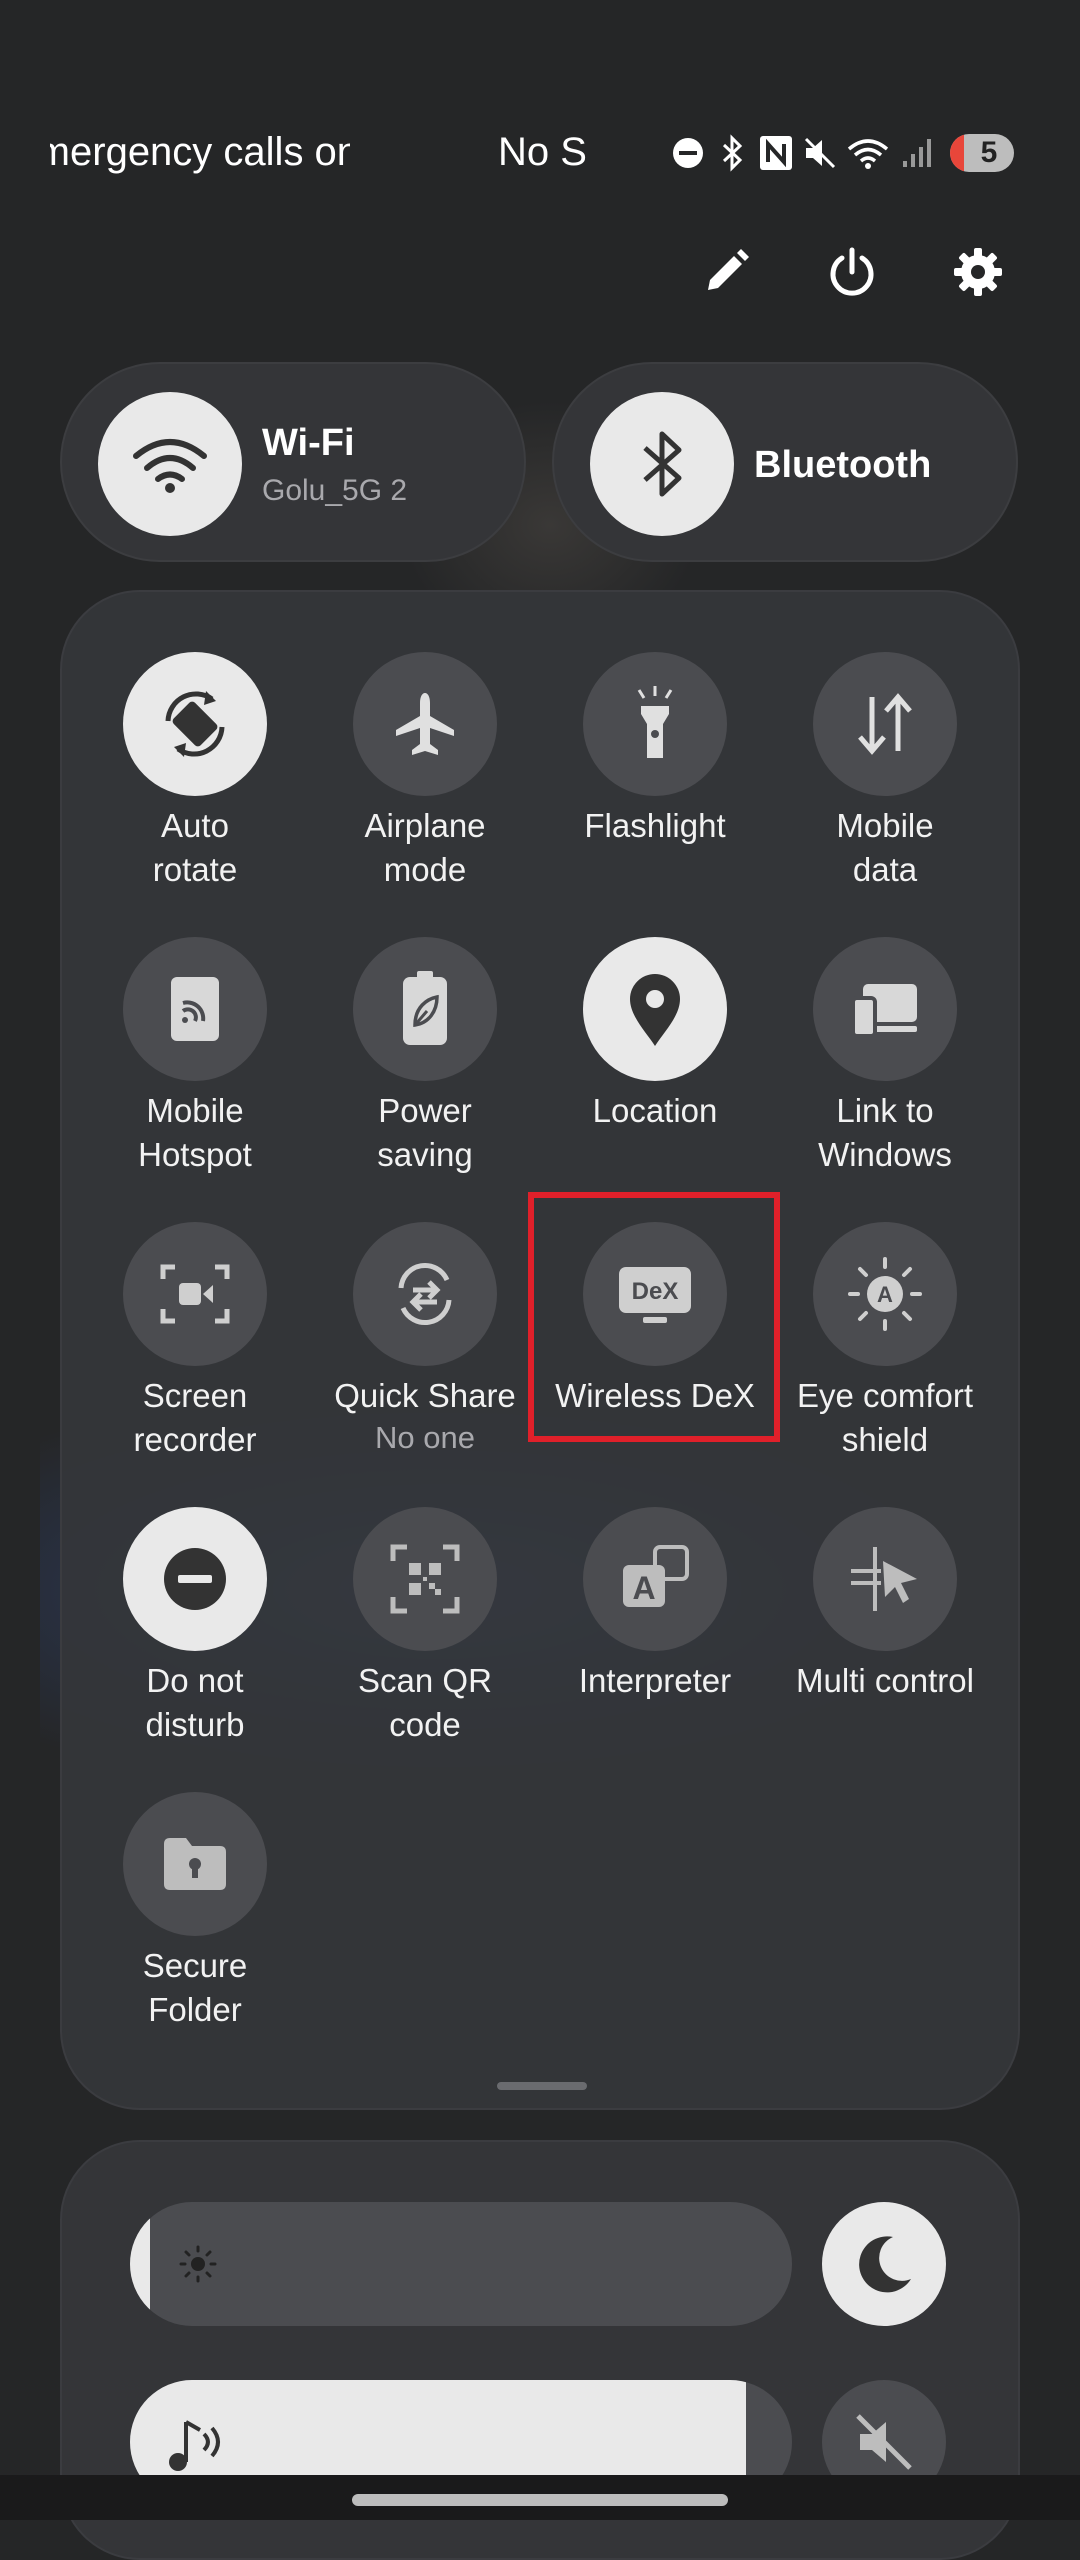 This screenshot has height=2560, width=1080. Describe the element at coordinates (425, 1724) in the screenshot. I see `tile-label: code` at that location.